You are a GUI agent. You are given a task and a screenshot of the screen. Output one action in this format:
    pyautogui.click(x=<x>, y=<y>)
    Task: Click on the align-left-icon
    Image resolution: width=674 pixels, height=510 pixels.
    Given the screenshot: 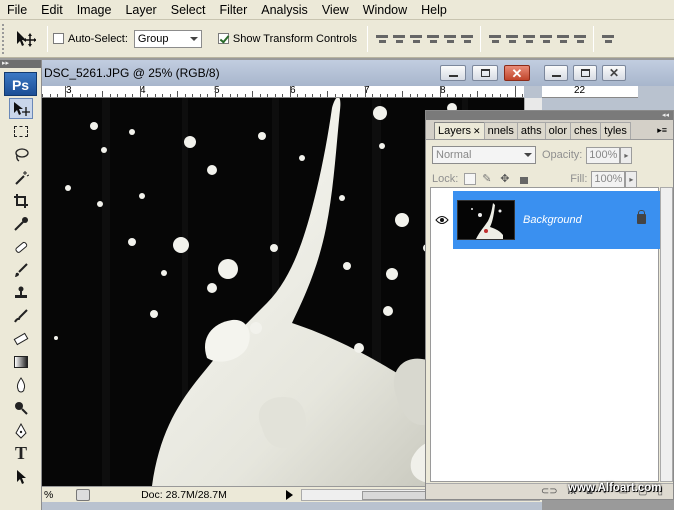 What is the action you would take?
    pyautogui.click(x=433, y=39)
    